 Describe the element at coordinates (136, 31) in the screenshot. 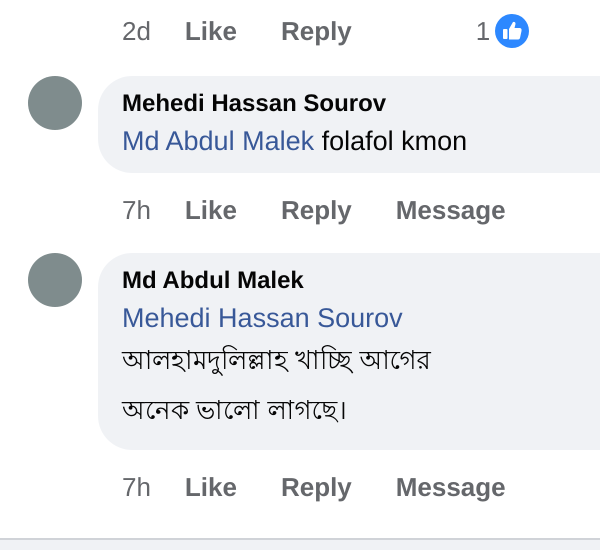

I see `comment-time: 2d` at that location.